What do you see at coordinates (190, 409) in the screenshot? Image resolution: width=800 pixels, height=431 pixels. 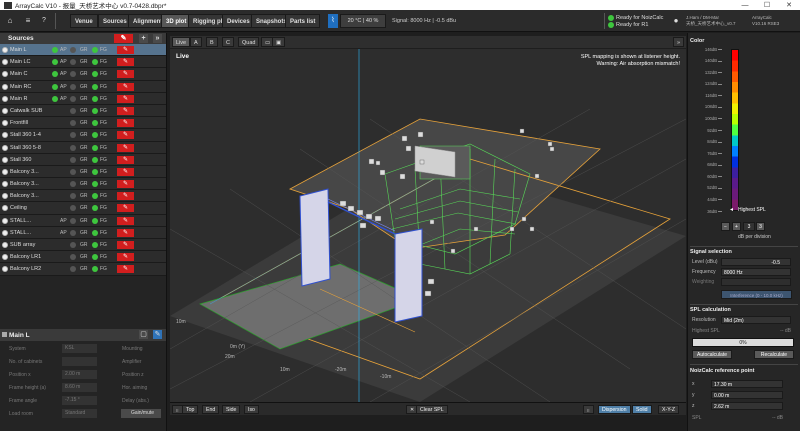 I see `view-top-button: Top` at bounding box center [190, 409].